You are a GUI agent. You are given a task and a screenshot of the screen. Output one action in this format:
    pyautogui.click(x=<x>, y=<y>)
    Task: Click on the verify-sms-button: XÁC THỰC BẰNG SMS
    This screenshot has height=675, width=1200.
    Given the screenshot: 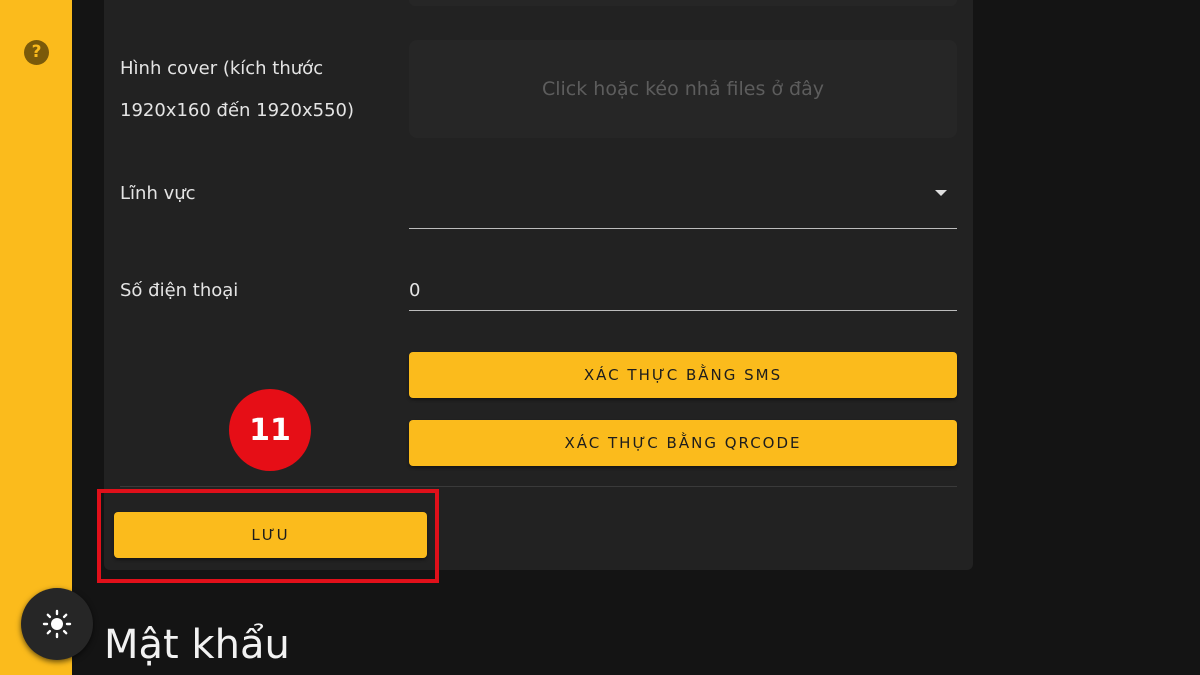 What is the action you would take?
    pyautogui.click(x=683, y=375)
    